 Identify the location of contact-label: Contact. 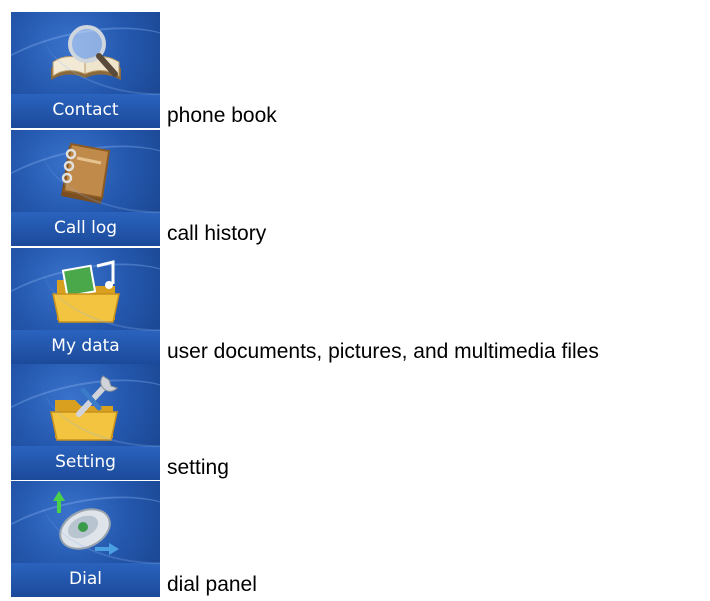
(85, 111).